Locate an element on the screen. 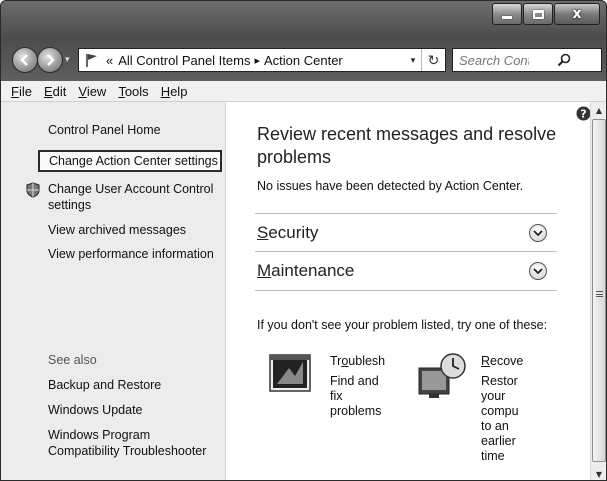 Image resolution: width=607 pixels, height=481 pixels. forward-button is located at coordinates (50, 60).